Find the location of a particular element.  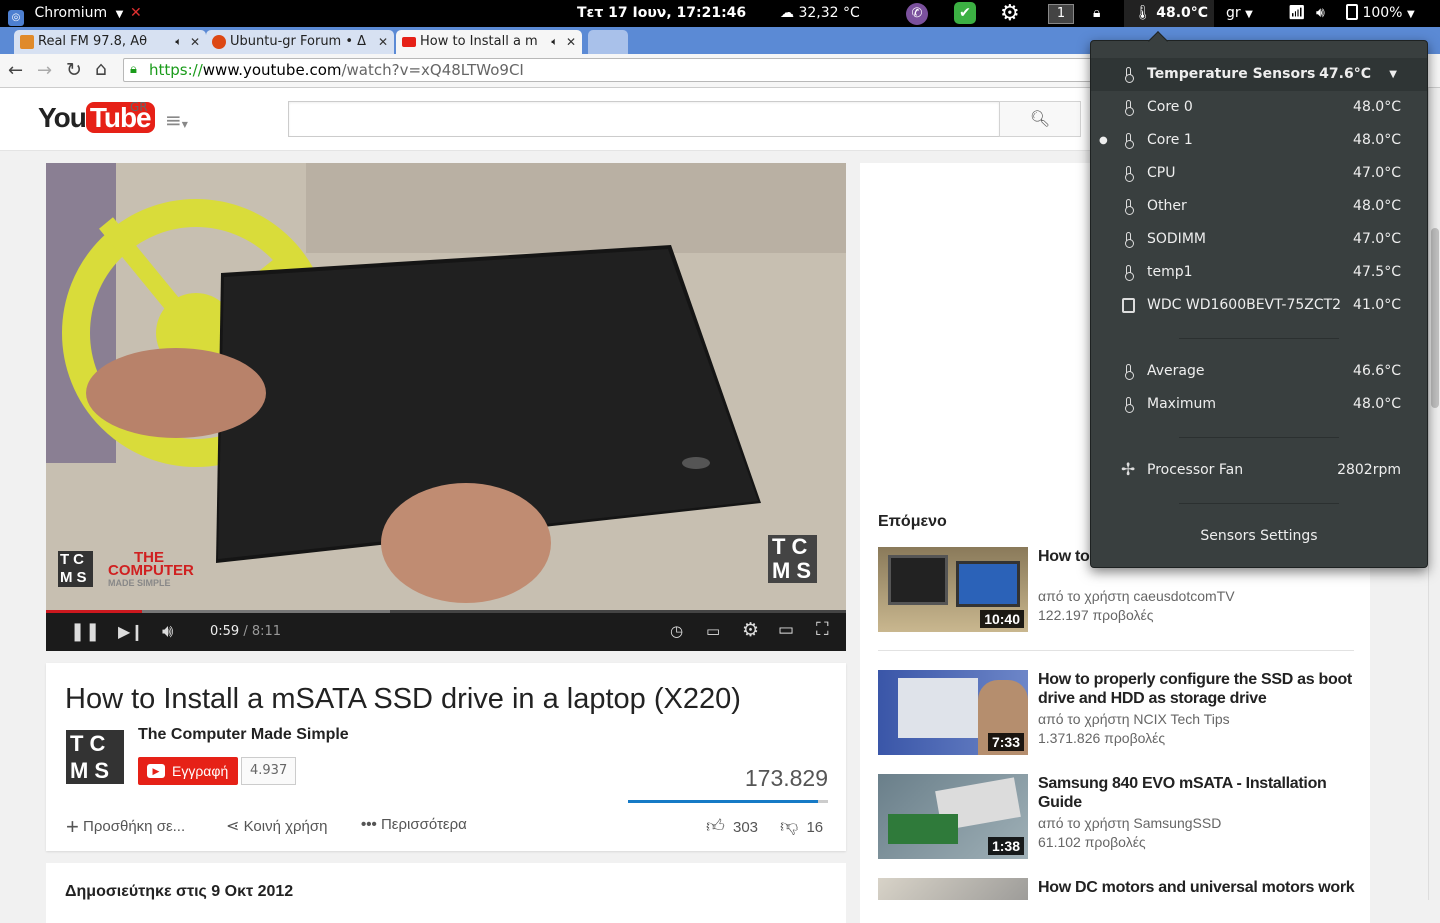

pause-icon: ❚❚ is located at coordinates (85, 631).